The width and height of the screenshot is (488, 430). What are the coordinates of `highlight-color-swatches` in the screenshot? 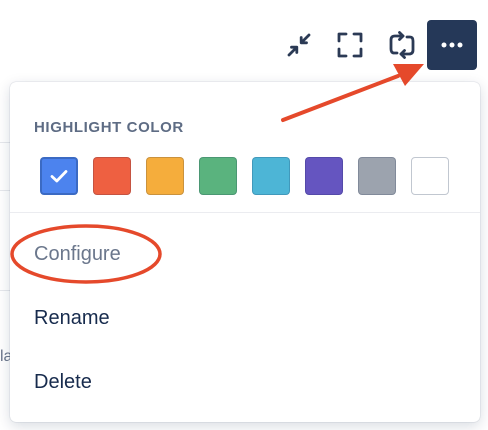 It's located at (244, 176).